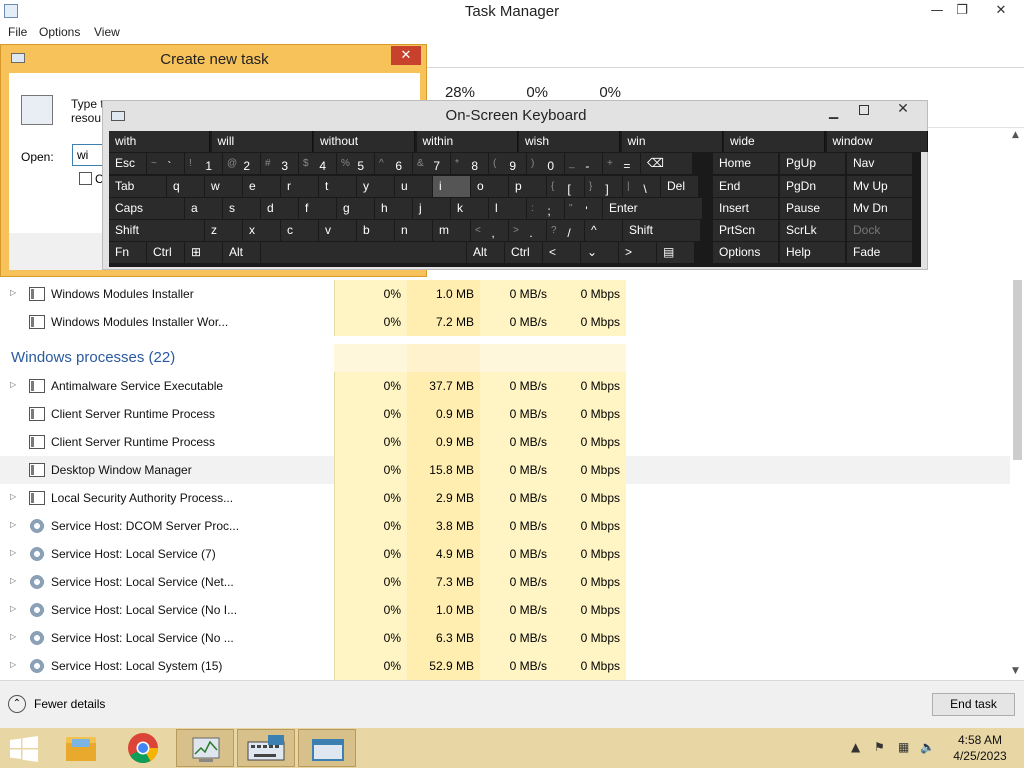 The width and height of the screenshot is (1024, 771). I want to click on prediction-window: window, so click(877, 141).